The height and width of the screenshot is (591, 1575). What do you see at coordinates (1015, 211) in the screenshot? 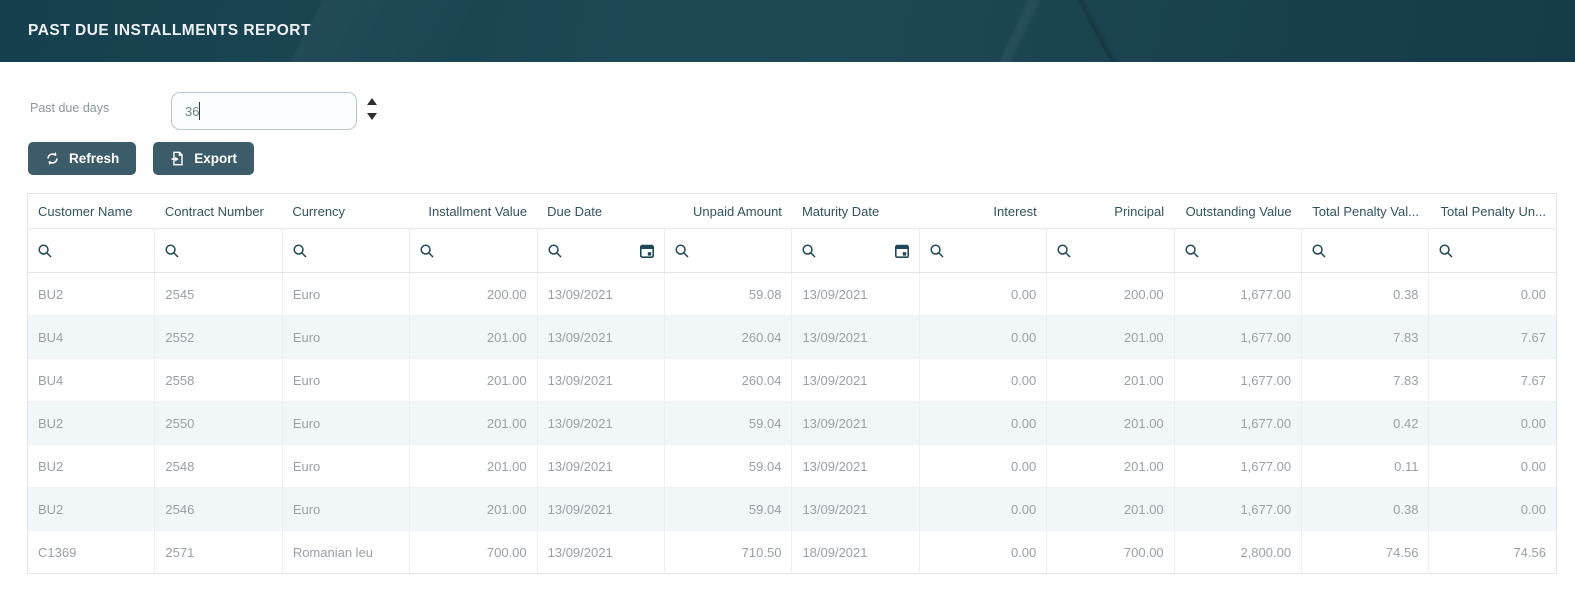
I see `column-header-label: Interest` at bounding box center [1015, 211].